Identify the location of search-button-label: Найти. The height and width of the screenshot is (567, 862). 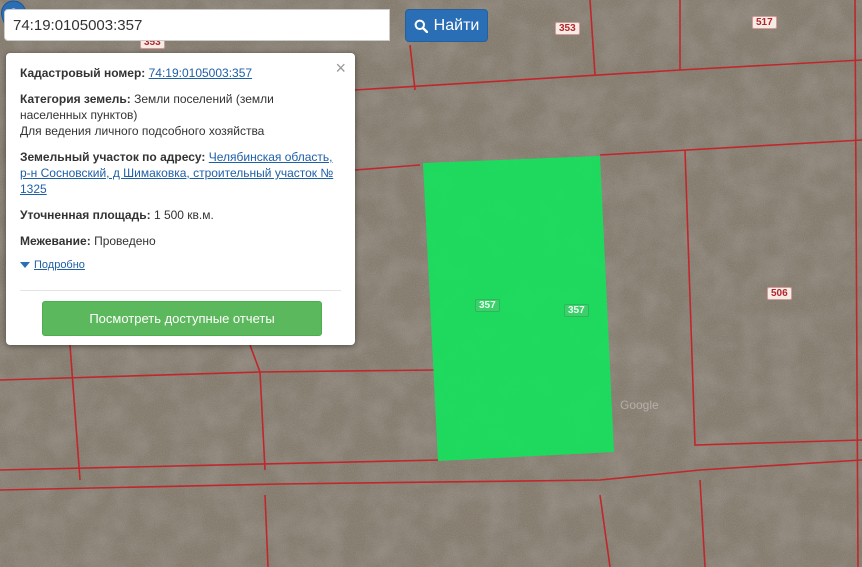
(456, 25).